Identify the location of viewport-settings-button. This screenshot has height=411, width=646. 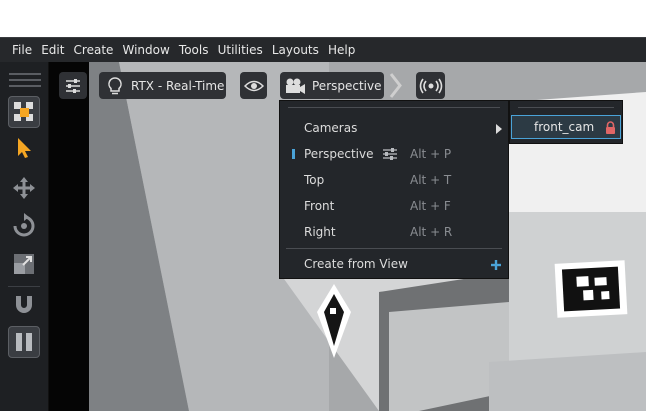
(73, 85).